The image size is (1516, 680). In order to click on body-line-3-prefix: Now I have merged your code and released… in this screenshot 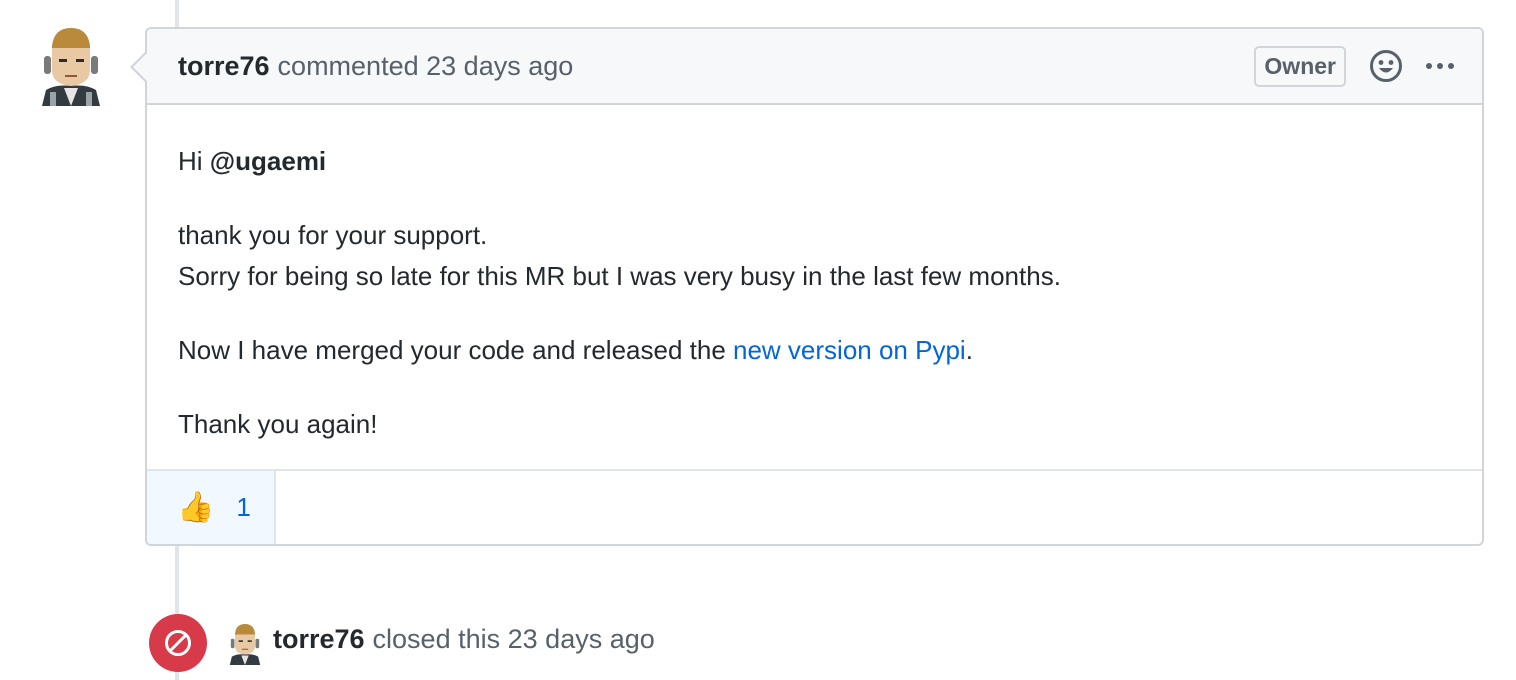, I will do `click(456, 350)`.